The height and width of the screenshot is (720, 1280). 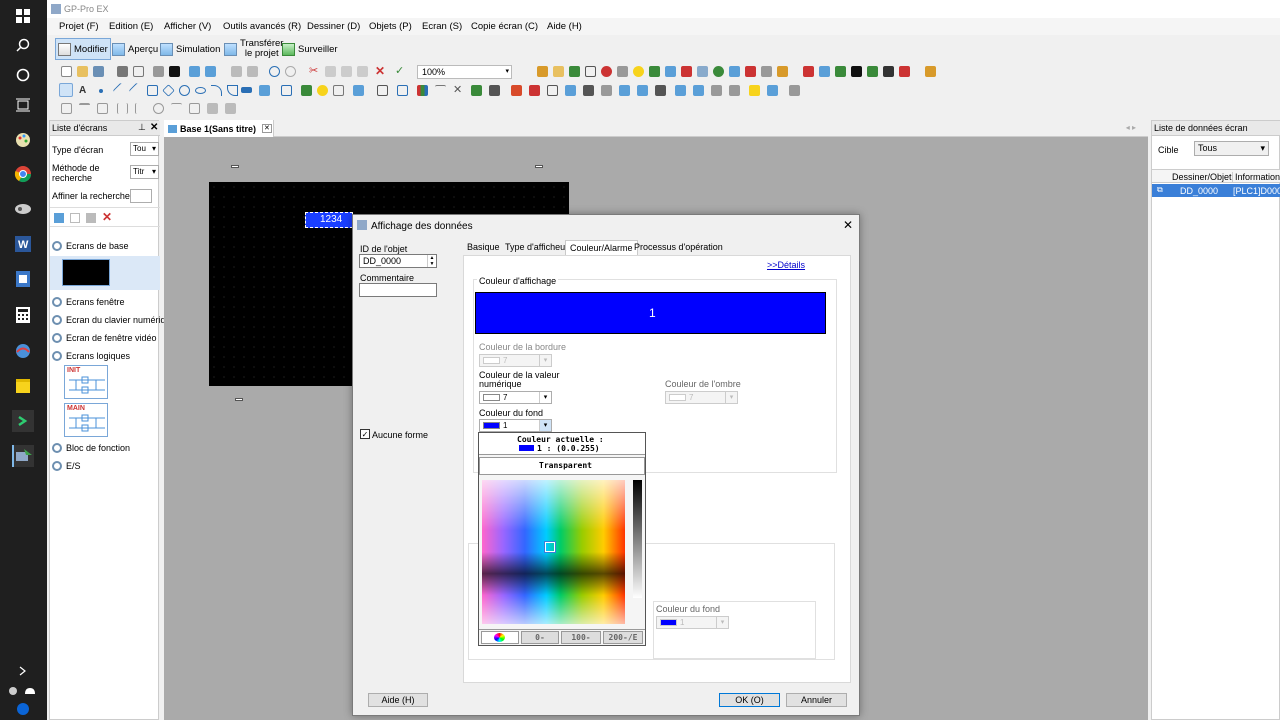 I want to click on background-color-select: 1 ▾, so click(x=515, y=425).